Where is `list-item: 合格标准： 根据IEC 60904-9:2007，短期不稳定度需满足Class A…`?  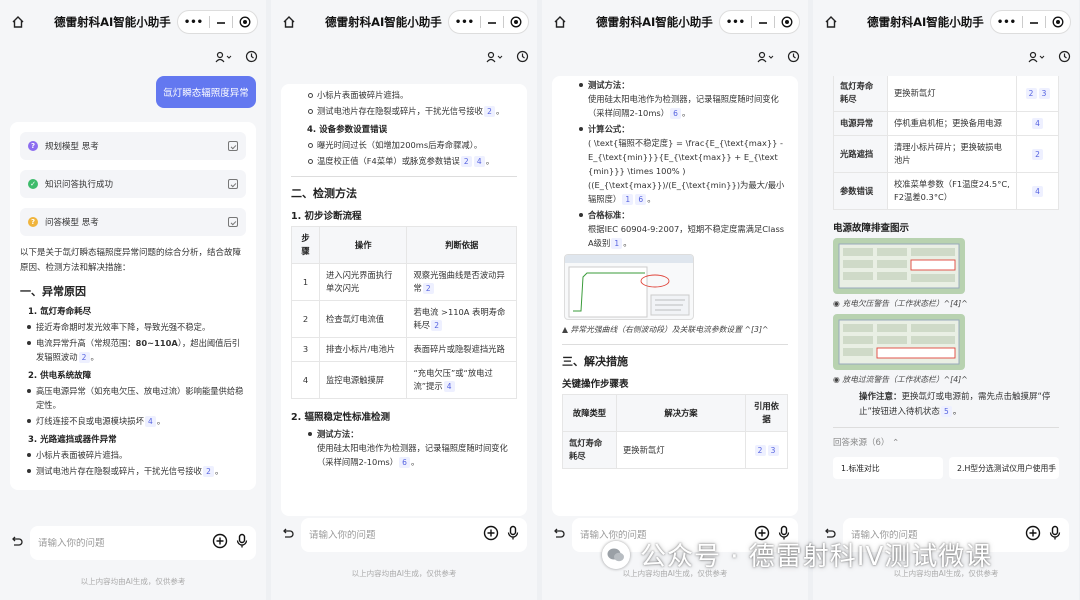
list-item: 合格标准： 根据IEC 60904-9:2007，短期不稳定度需满足Class A… is located at coordinates (683, 229).